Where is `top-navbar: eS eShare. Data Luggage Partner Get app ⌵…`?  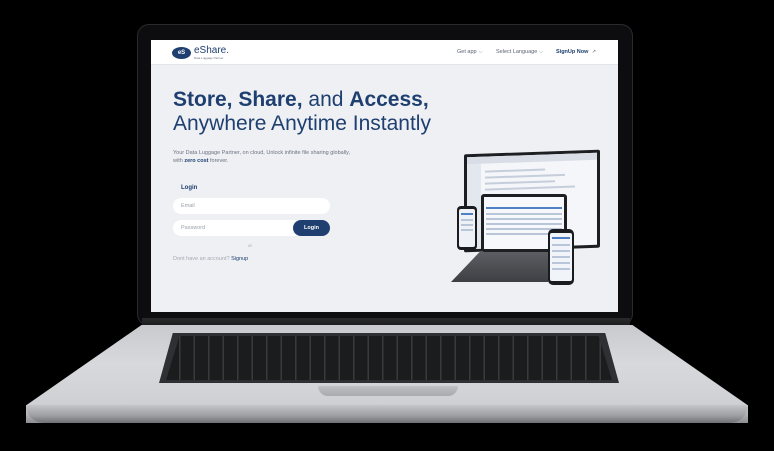 top-navbar: eS eShare. Data Luggage Partner Get app ⌵… is located at coordinates (384, 52).